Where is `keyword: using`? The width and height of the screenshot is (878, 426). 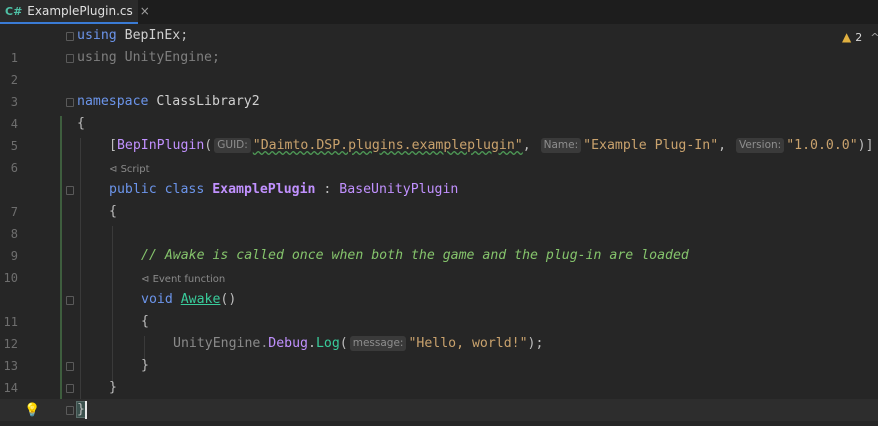
keyword: using is located at coordinates (97, 35).